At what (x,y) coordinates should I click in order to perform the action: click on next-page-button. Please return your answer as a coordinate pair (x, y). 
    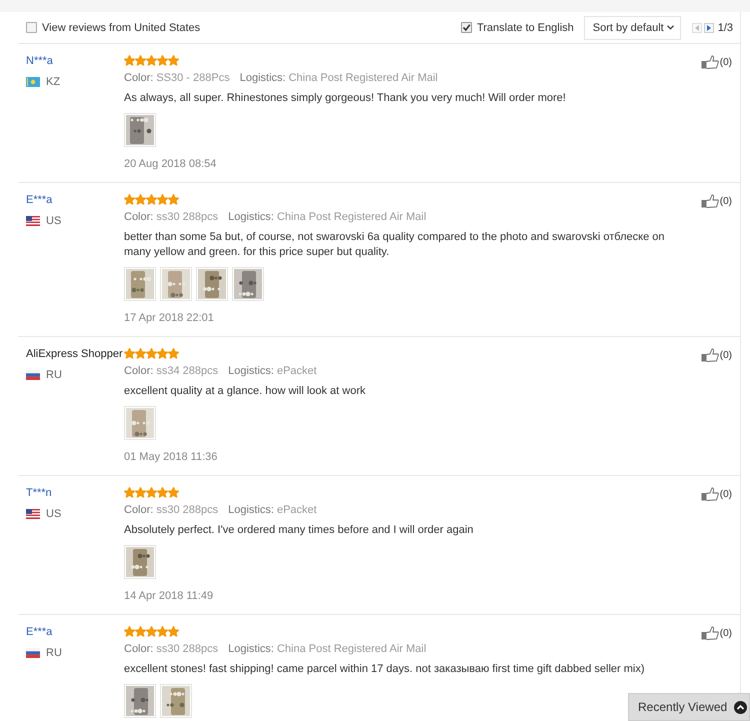
    Looking at the image, I should click on (709, 27).